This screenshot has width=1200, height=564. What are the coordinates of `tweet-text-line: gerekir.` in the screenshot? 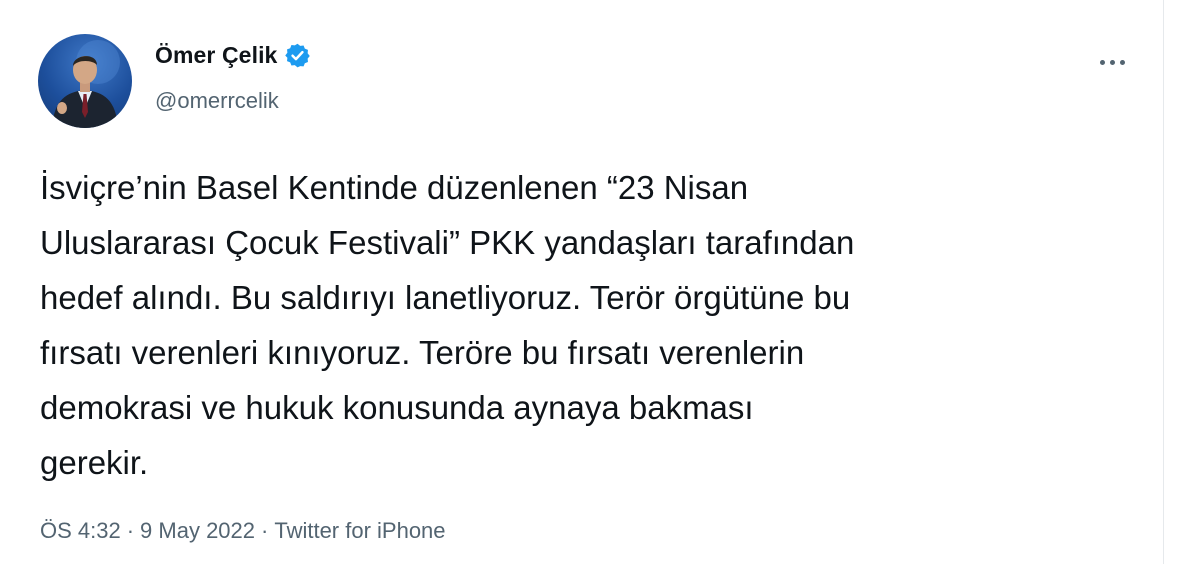 It's located at (94, 462).